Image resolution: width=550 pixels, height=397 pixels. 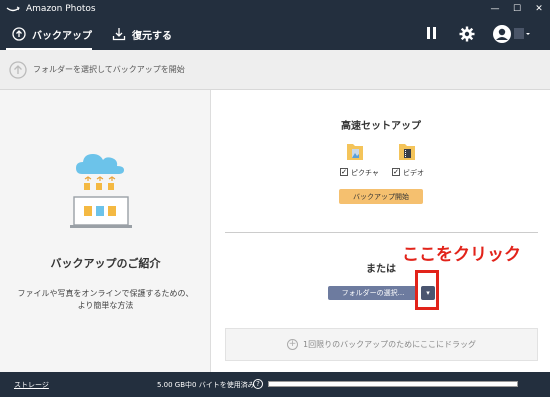 What do you see at coordinates (407, 151) in the screenshot?
I see `videos-folder-icon` at bounding box center [407, 151].